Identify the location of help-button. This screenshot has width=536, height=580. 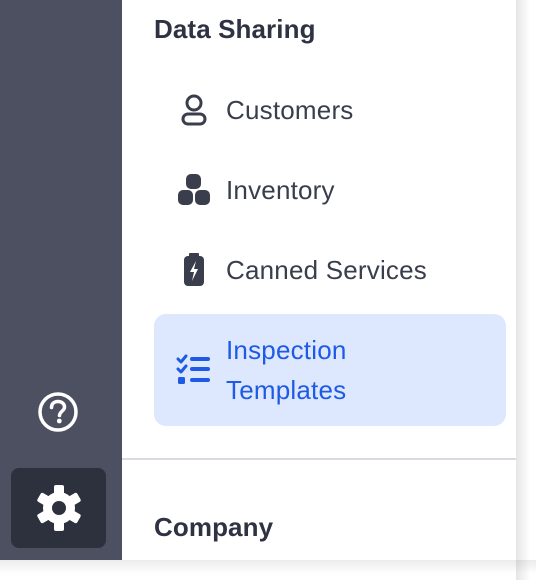
(58, 412).